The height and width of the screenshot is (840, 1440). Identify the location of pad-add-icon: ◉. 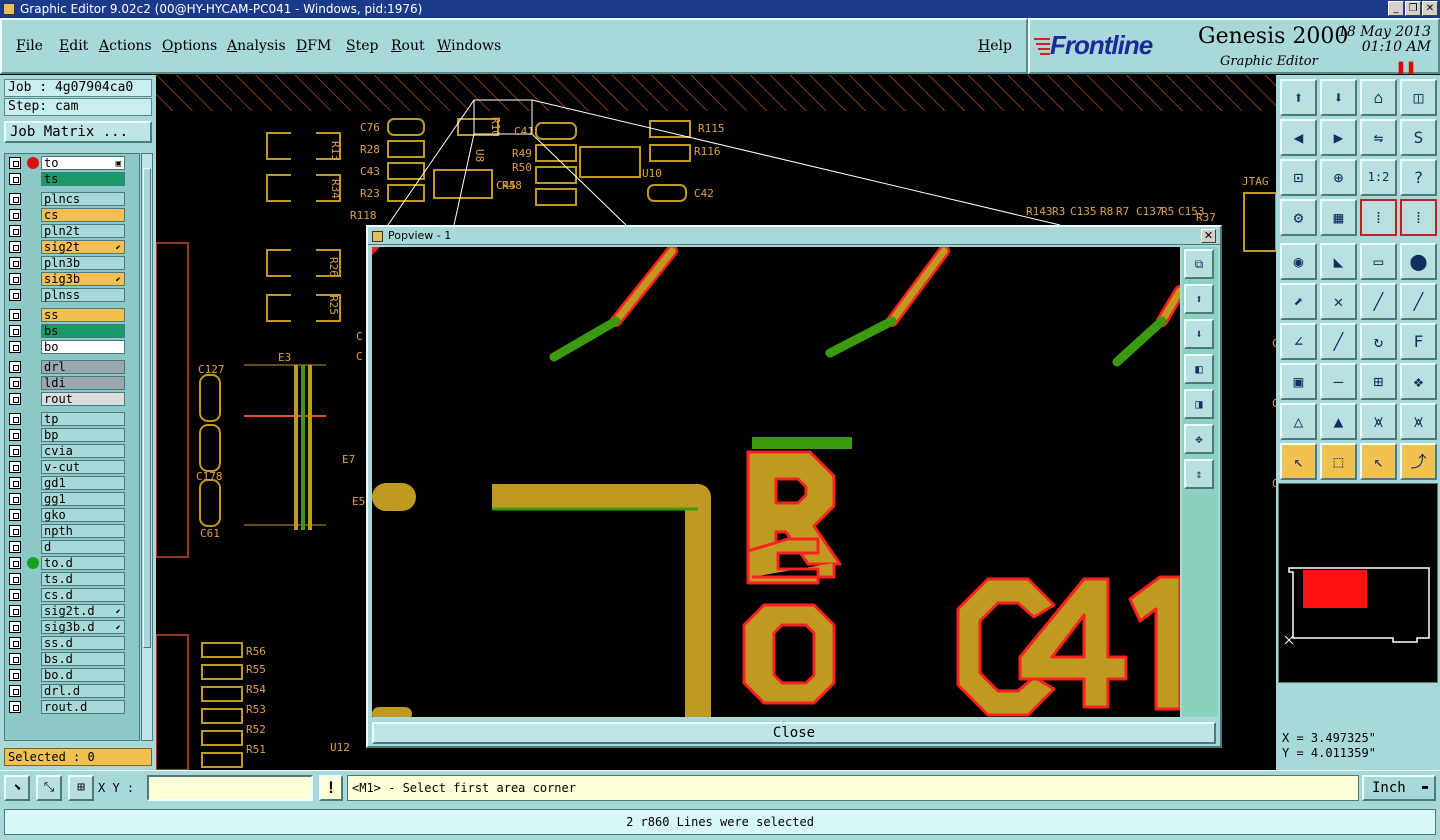
(1298, 261).